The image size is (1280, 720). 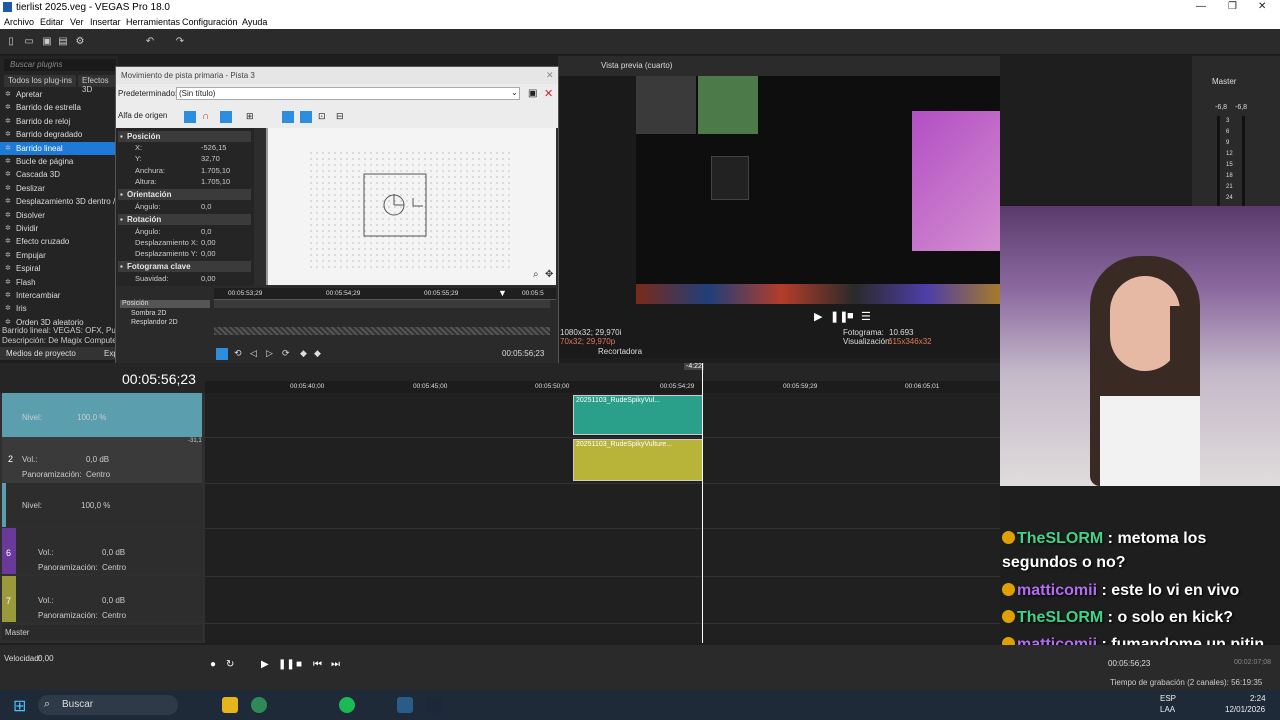 I want to click on vegas-taskbar-icon, so click(x=405, y=705).